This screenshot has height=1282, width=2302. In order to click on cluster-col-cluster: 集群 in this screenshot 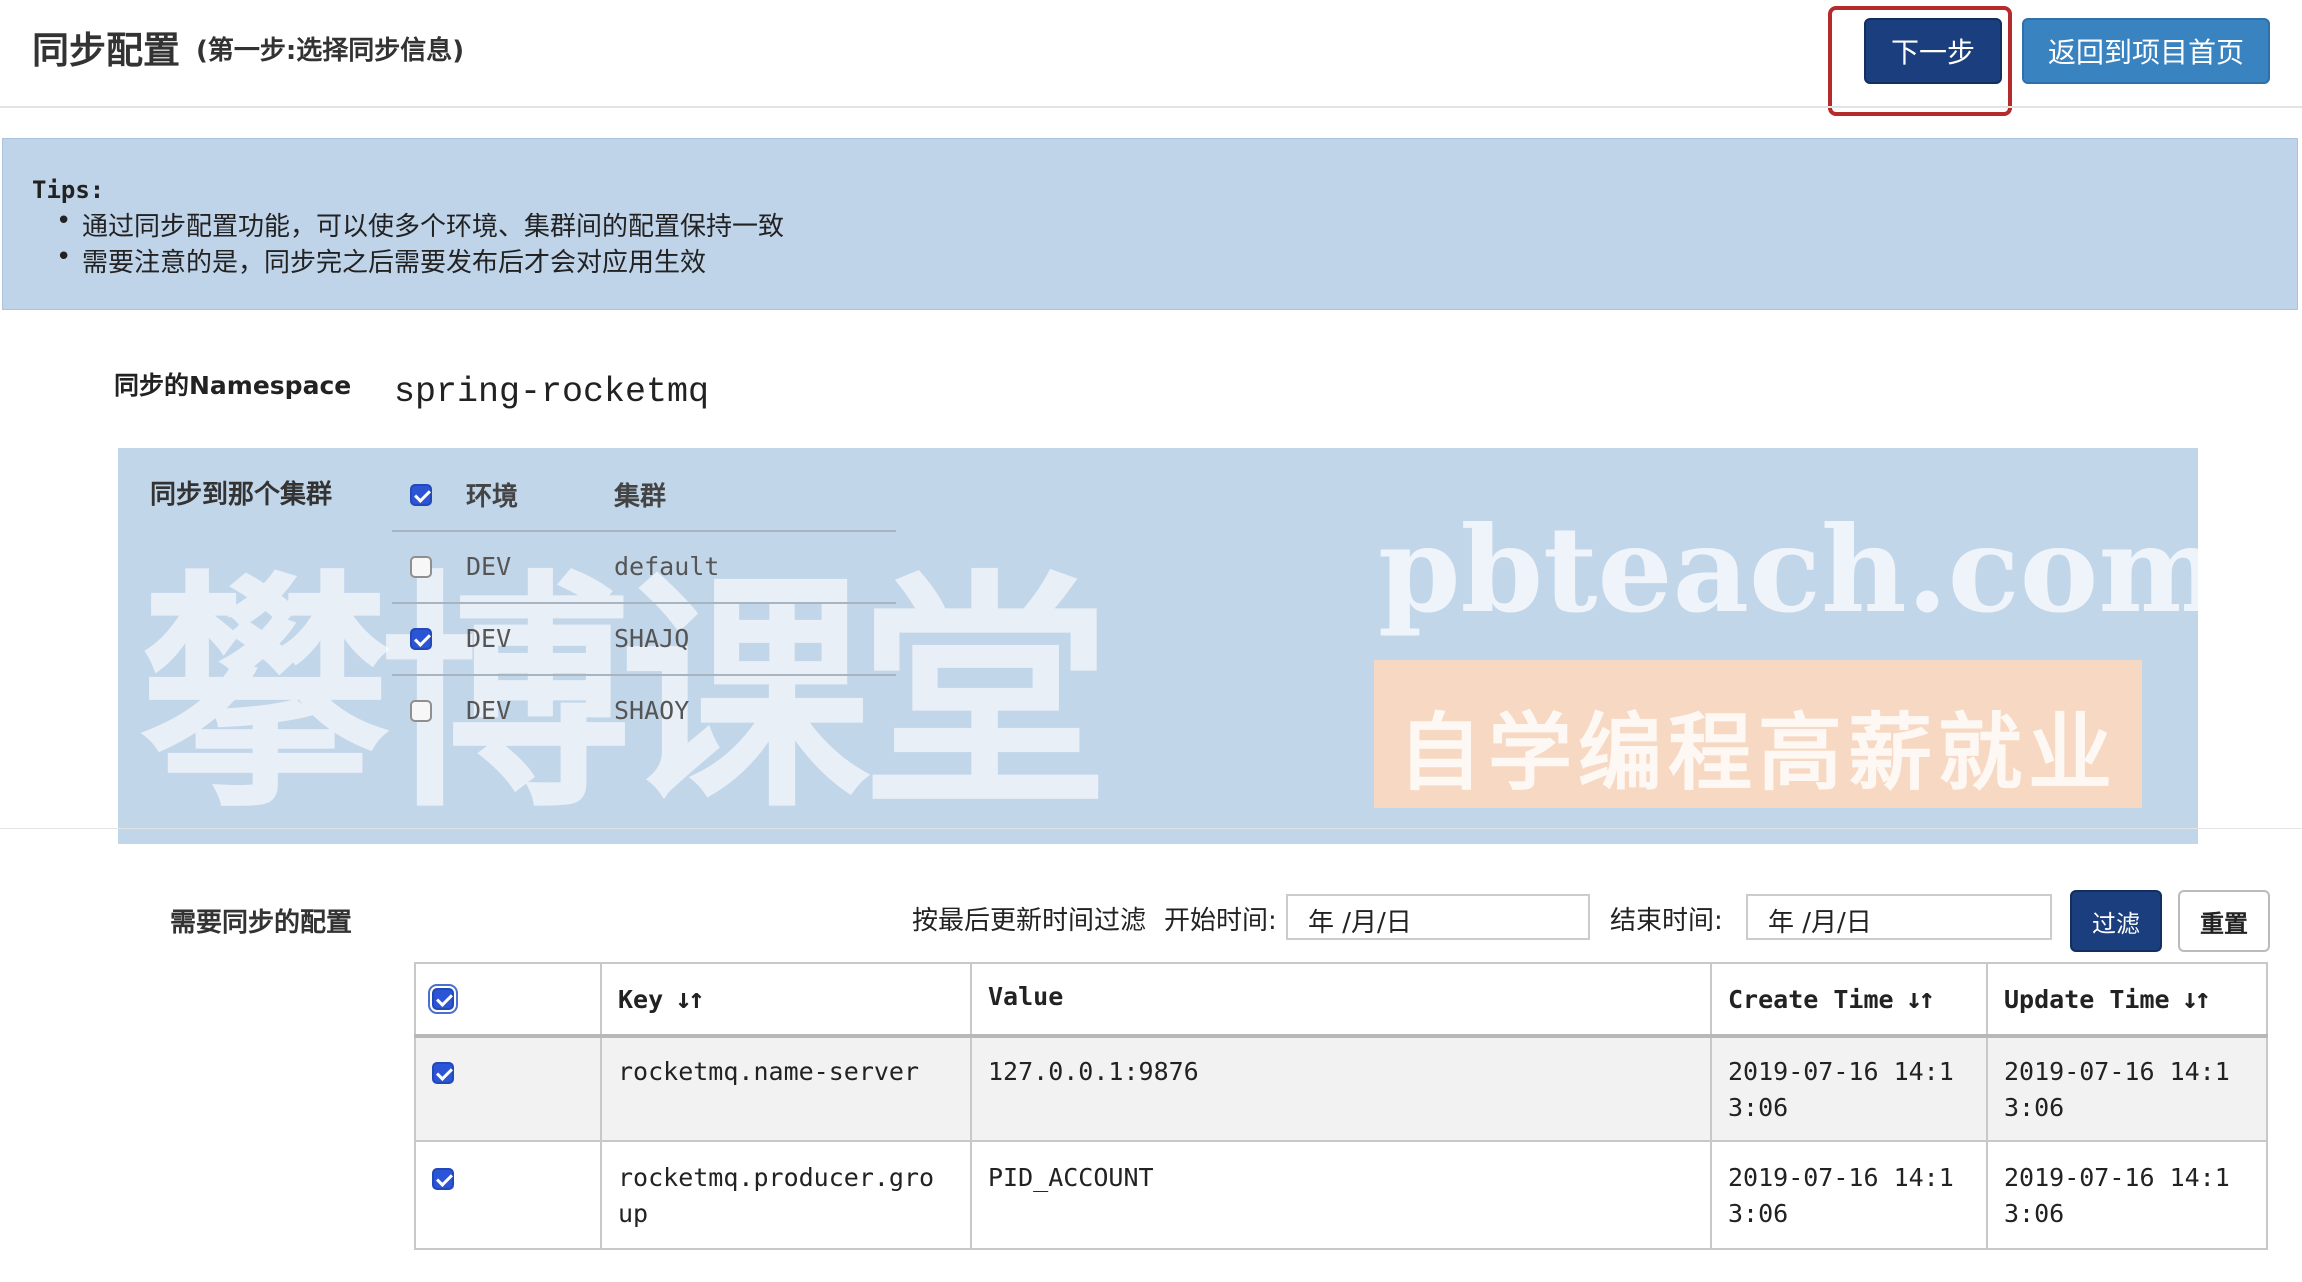, I will do `click(640, 497)`.